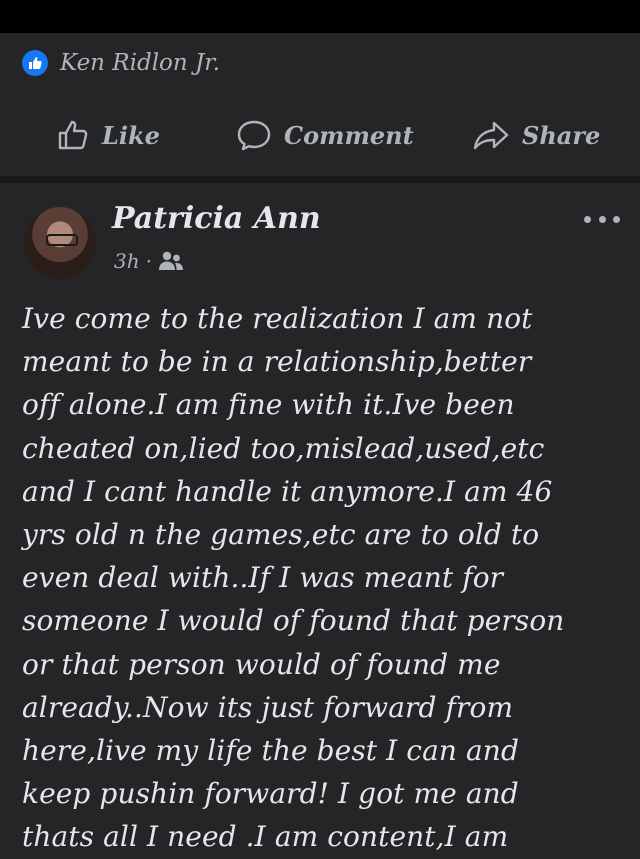 Image resolution: width=640 pixels, height=859 pixels. I want to click on feed-divider, so click(320, 179).